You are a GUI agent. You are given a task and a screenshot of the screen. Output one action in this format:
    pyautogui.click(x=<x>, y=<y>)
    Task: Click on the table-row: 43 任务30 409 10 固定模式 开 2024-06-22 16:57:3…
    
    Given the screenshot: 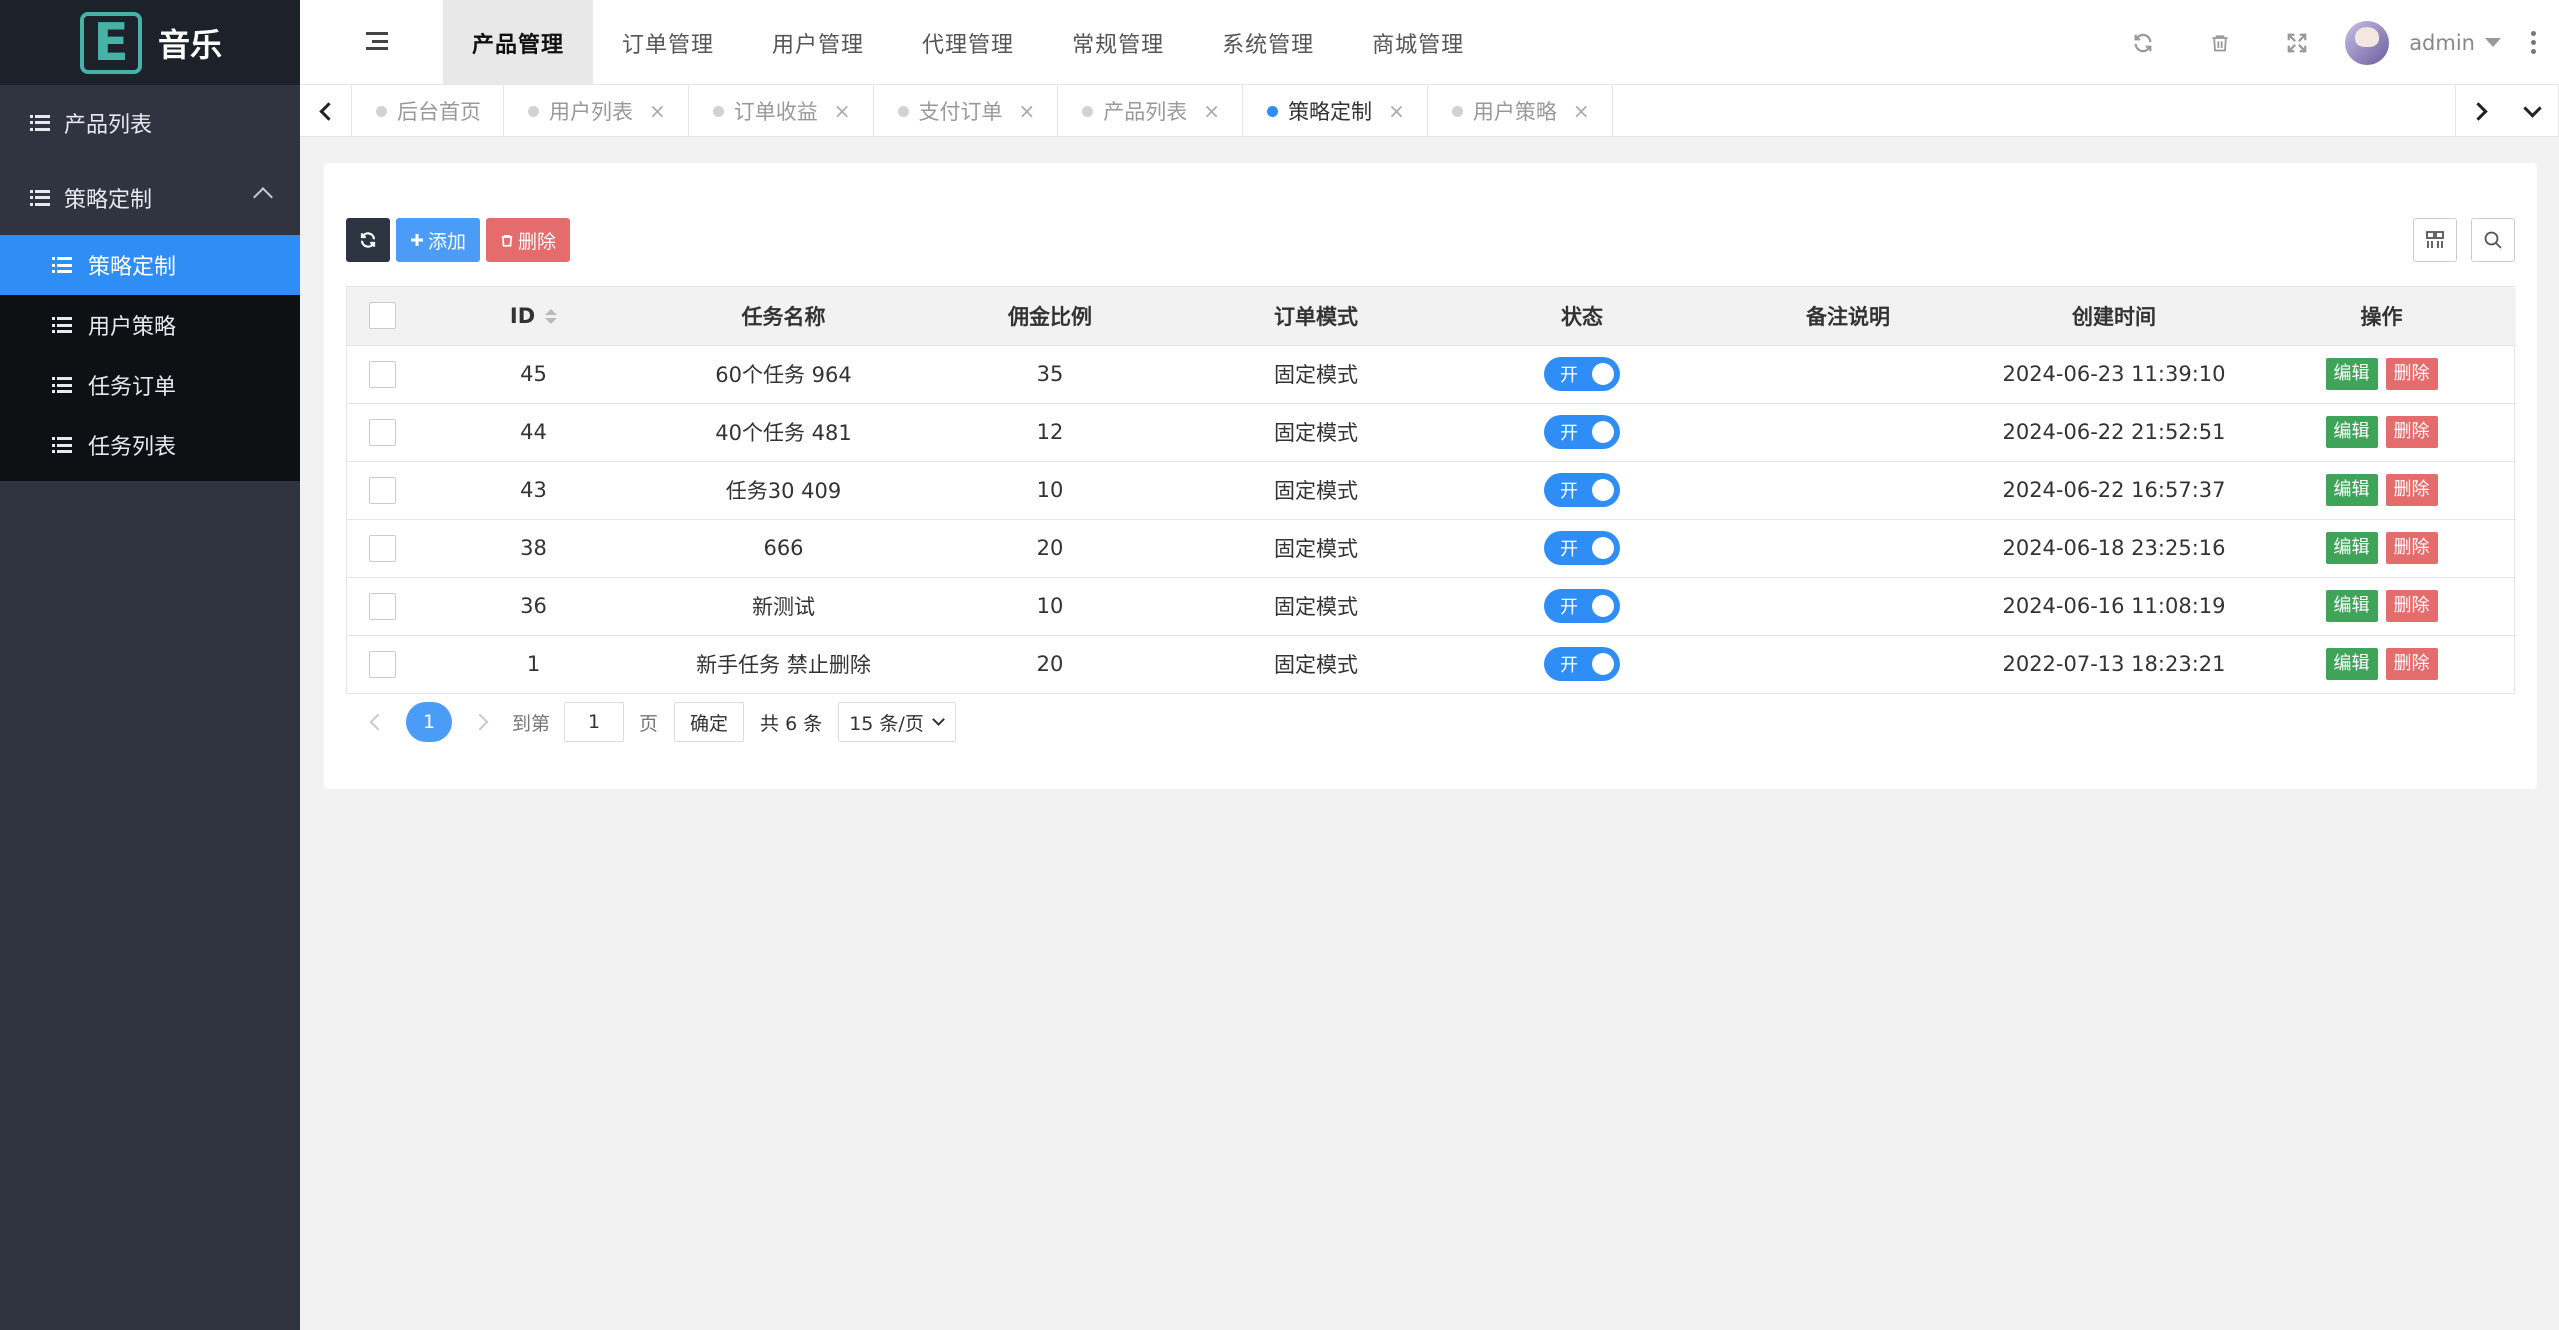 What is the action you would take?
    pyautogui.click(x=1431, y=490)
    